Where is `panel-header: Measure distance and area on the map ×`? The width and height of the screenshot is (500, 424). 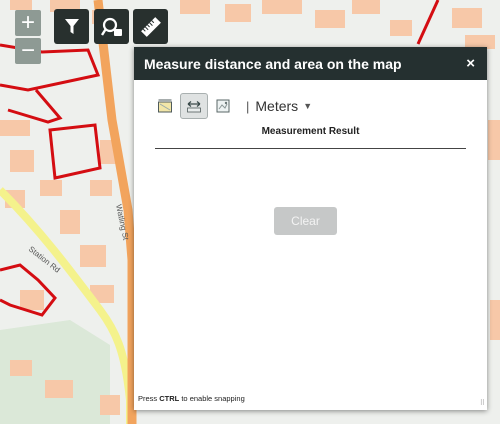
panel-header: Measure distance and area on the map × is located at coordinates (310, 63).